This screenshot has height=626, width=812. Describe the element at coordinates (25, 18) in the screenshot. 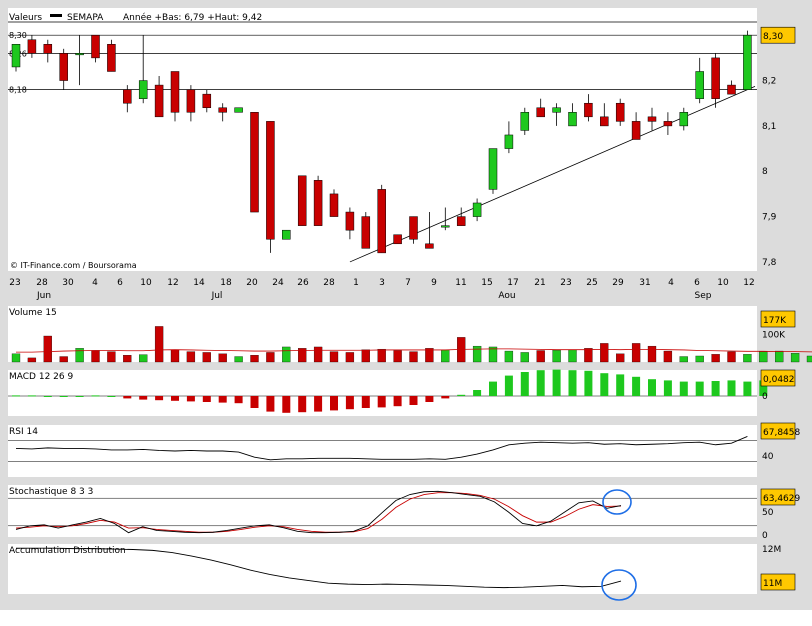

I see `header-series-label: Valeurs` at that location.